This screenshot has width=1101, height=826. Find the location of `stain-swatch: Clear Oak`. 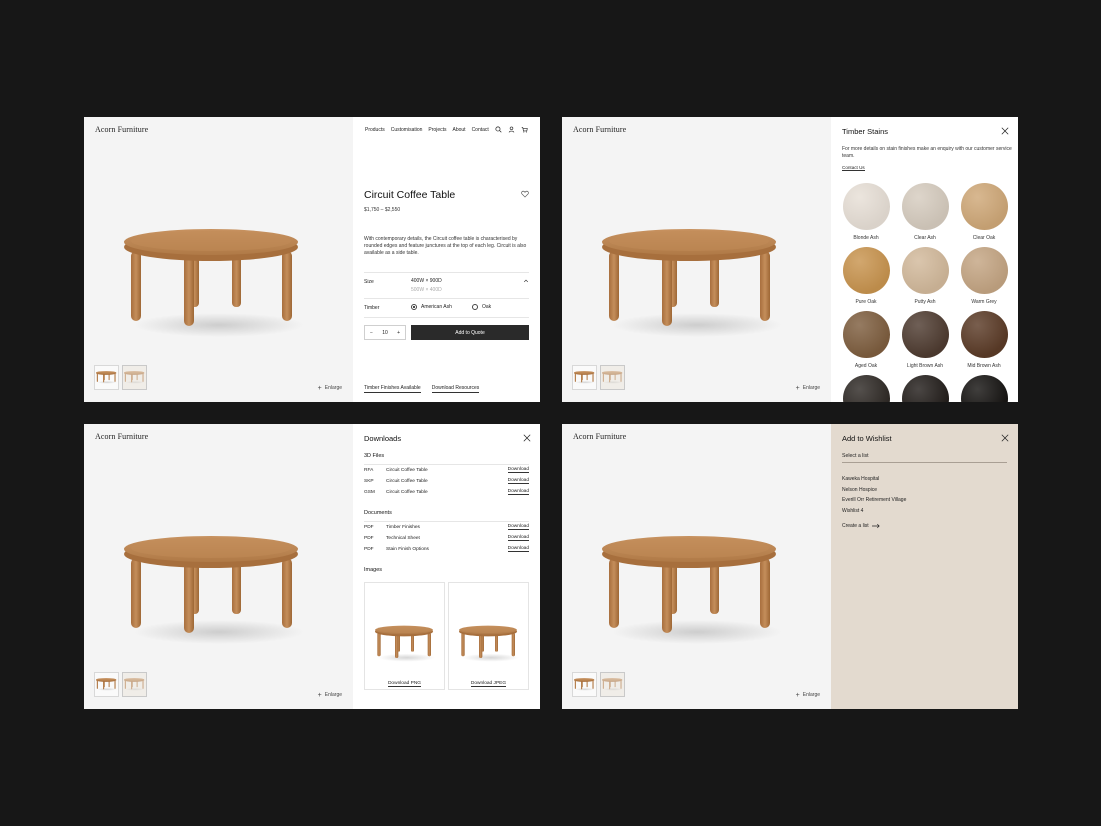

stain-swatch: Clear Oak is located at coordinates (984, 213).